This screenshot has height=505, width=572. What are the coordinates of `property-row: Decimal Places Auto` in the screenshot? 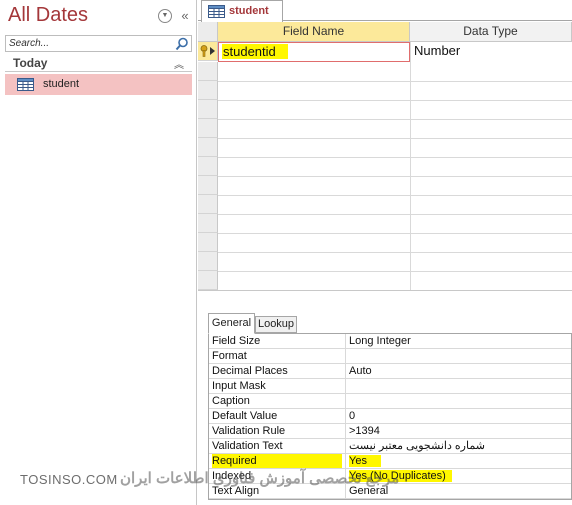 It's located at (390, 371).